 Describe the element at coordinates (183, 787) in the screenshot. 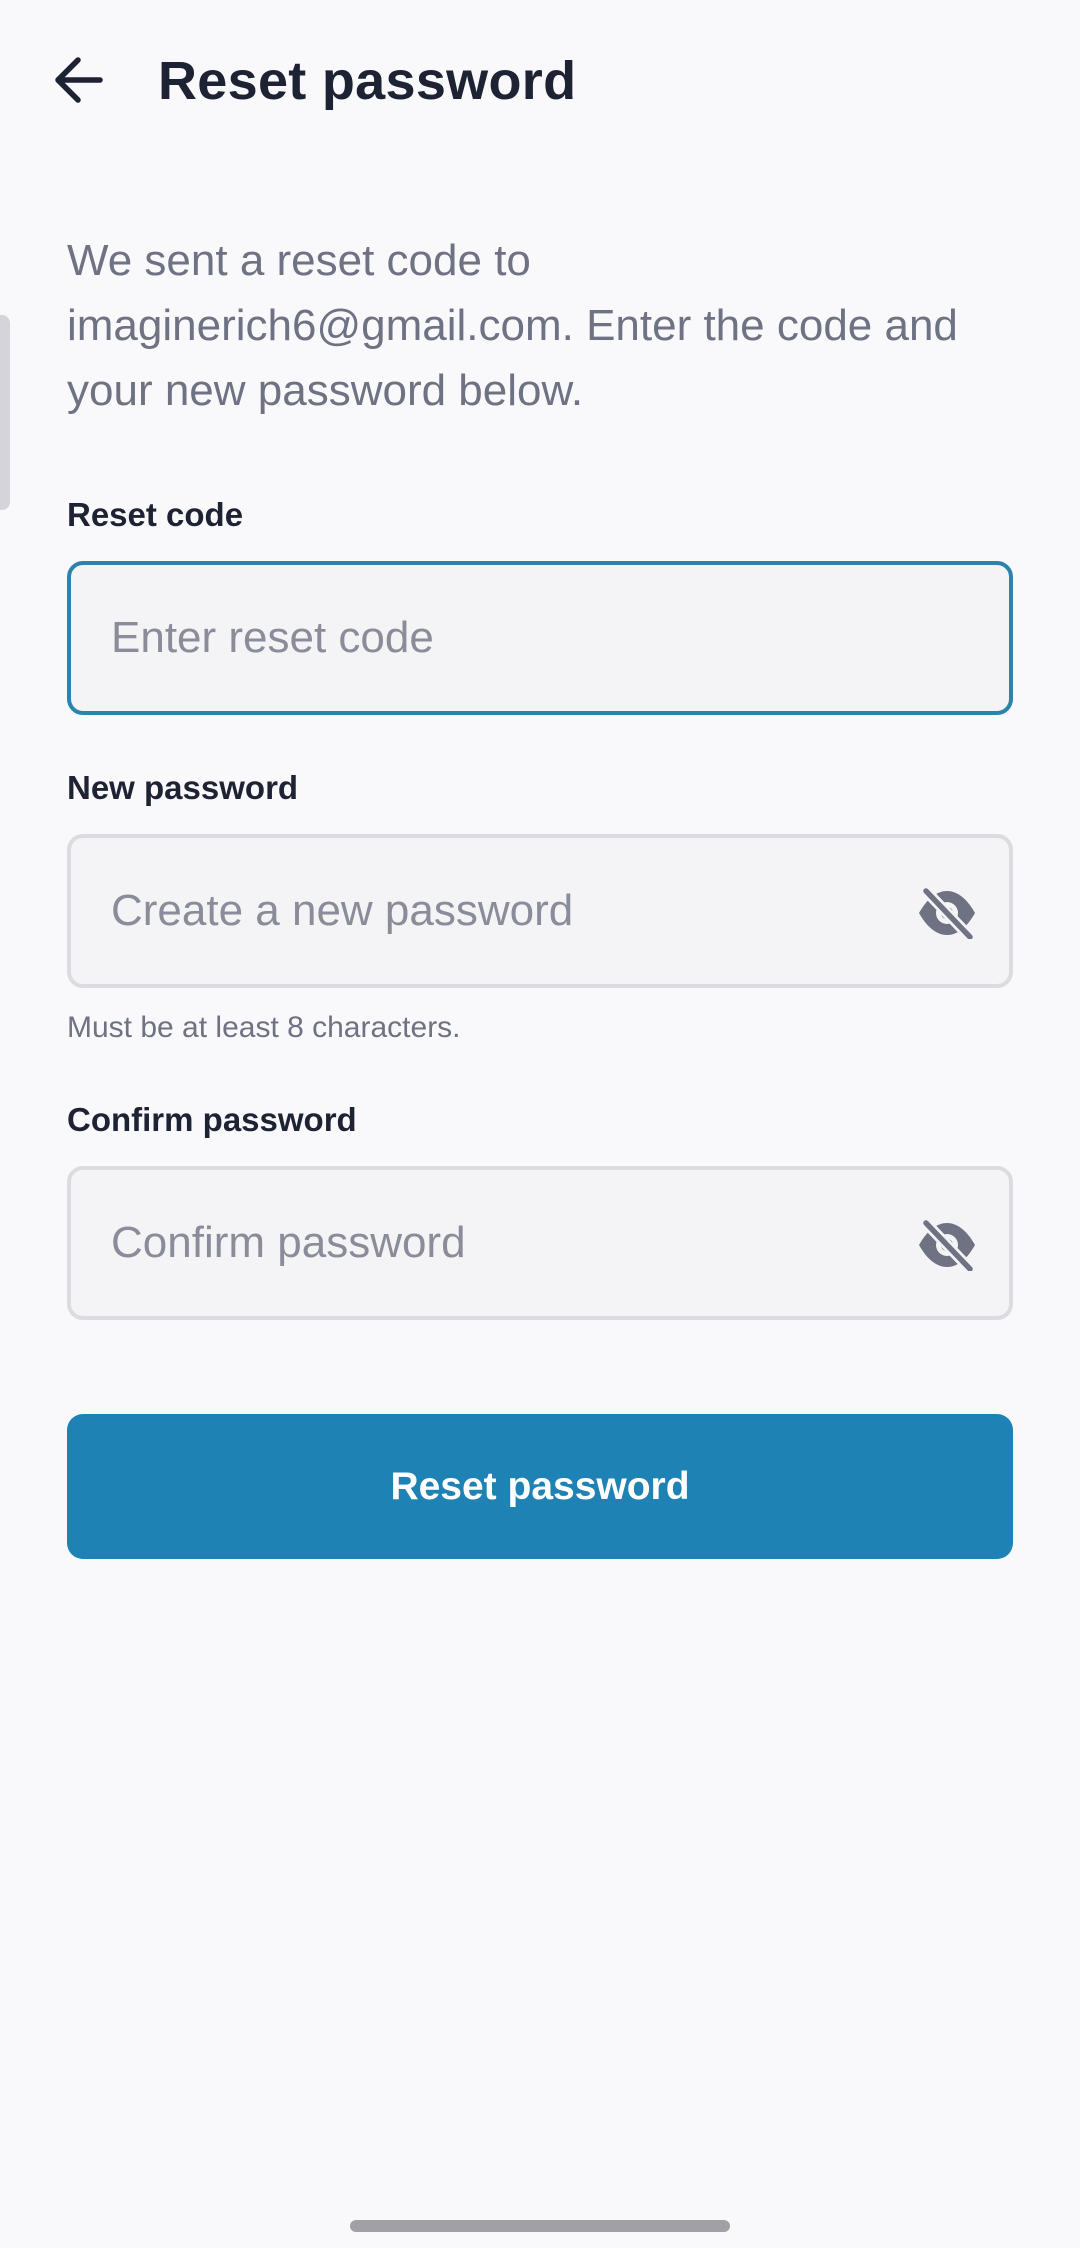

I see `new-password-label: New password` at that location.